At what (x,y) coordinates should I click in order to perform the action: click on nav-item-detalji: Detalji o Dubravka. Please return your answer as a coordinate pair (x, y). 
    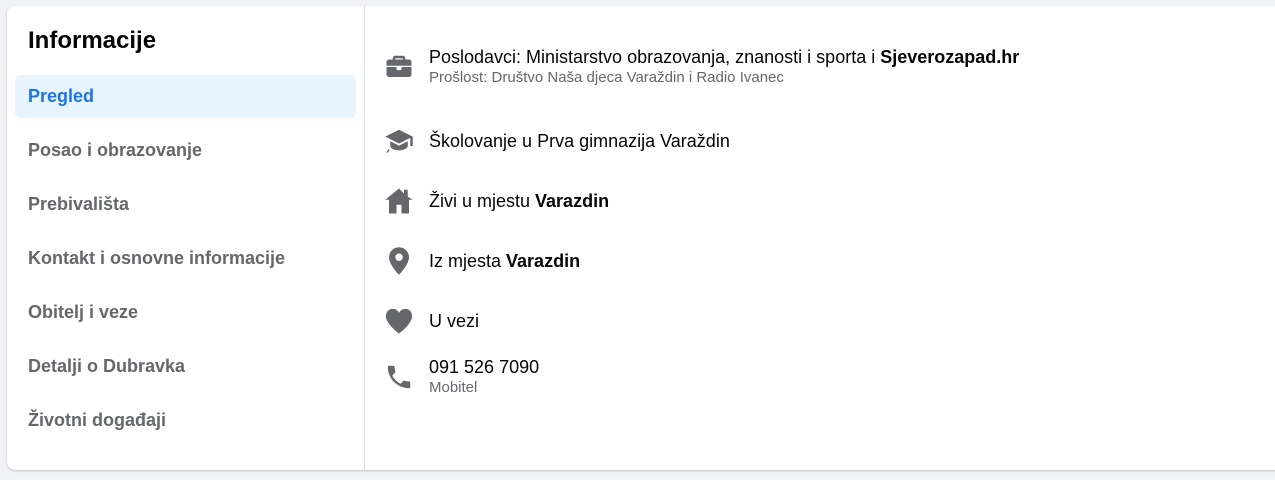
    Looking at the image, I should click on (185, 366).